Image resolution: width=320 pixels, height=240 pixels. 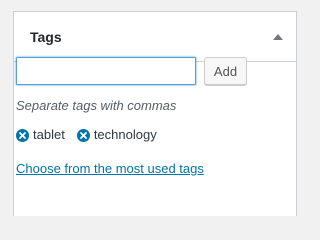 I want to click on panel-title: Tags, so click(x=46, y=37).